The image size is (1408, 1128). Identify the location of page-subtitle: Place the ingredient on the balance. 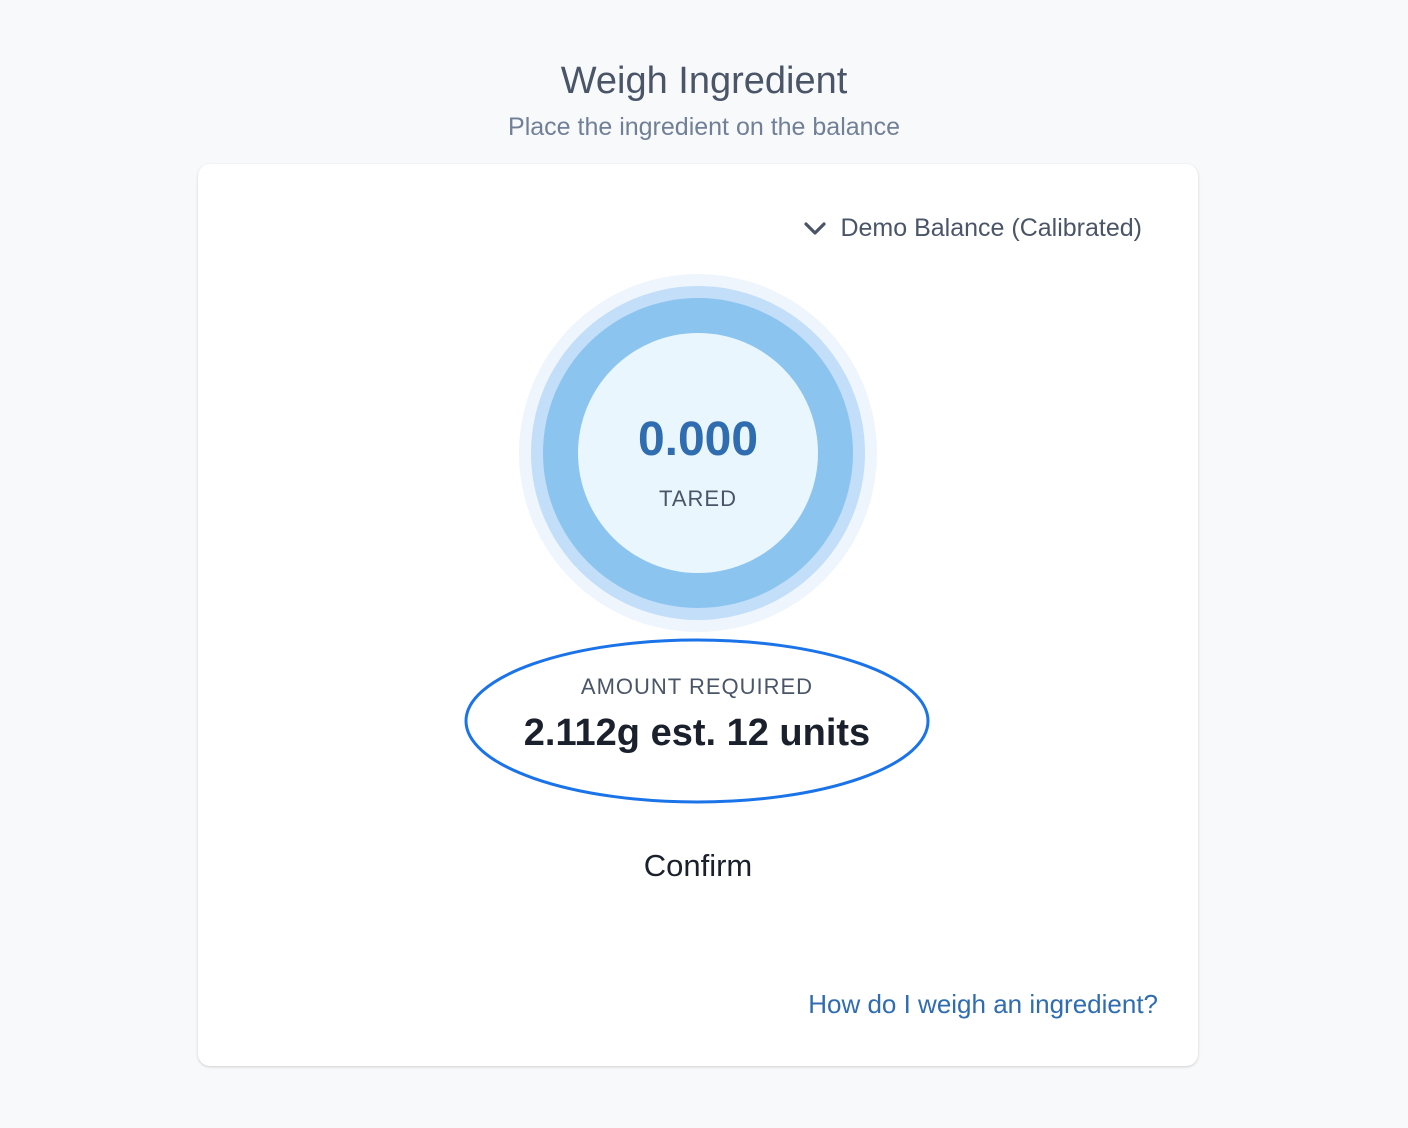
(704, 127).